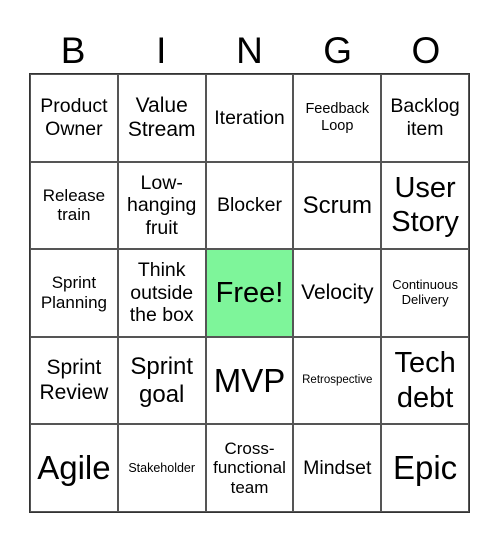 Image resolution: width=500 pixels, height=544 pixels. Describe the element at coordinates (425, 380) in the screenshot. I see `bingo-cell: Tech debt` at that location.